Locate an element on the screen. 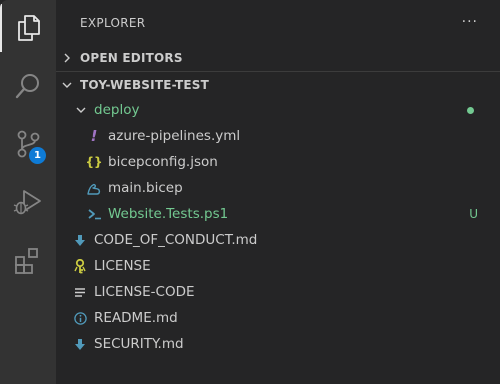 This screenshot has width=500, height=384. file-bicepconfig: {} bicepconfig.json is located at coordinates (278, 162).